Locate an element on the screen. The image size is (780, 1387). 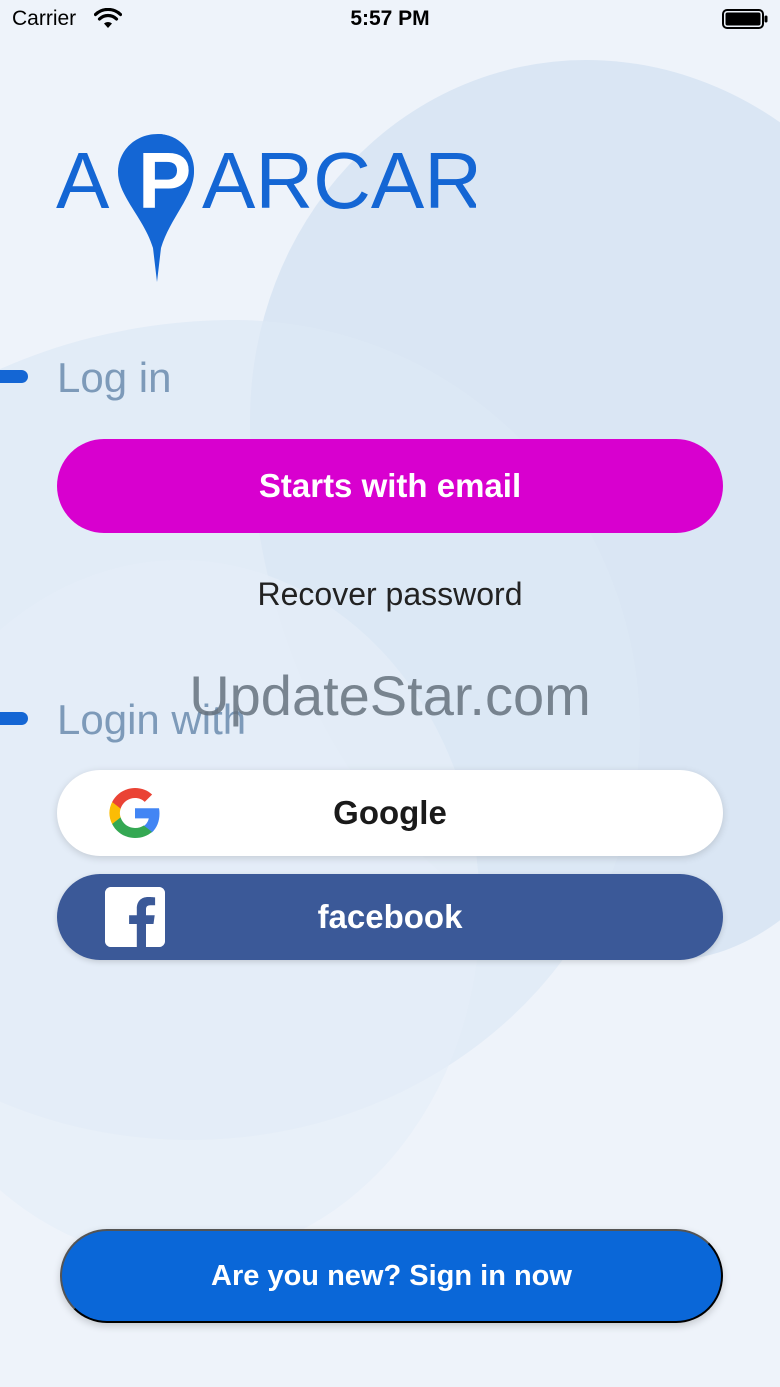
facebook-icon is located at coordinates (135, 917).